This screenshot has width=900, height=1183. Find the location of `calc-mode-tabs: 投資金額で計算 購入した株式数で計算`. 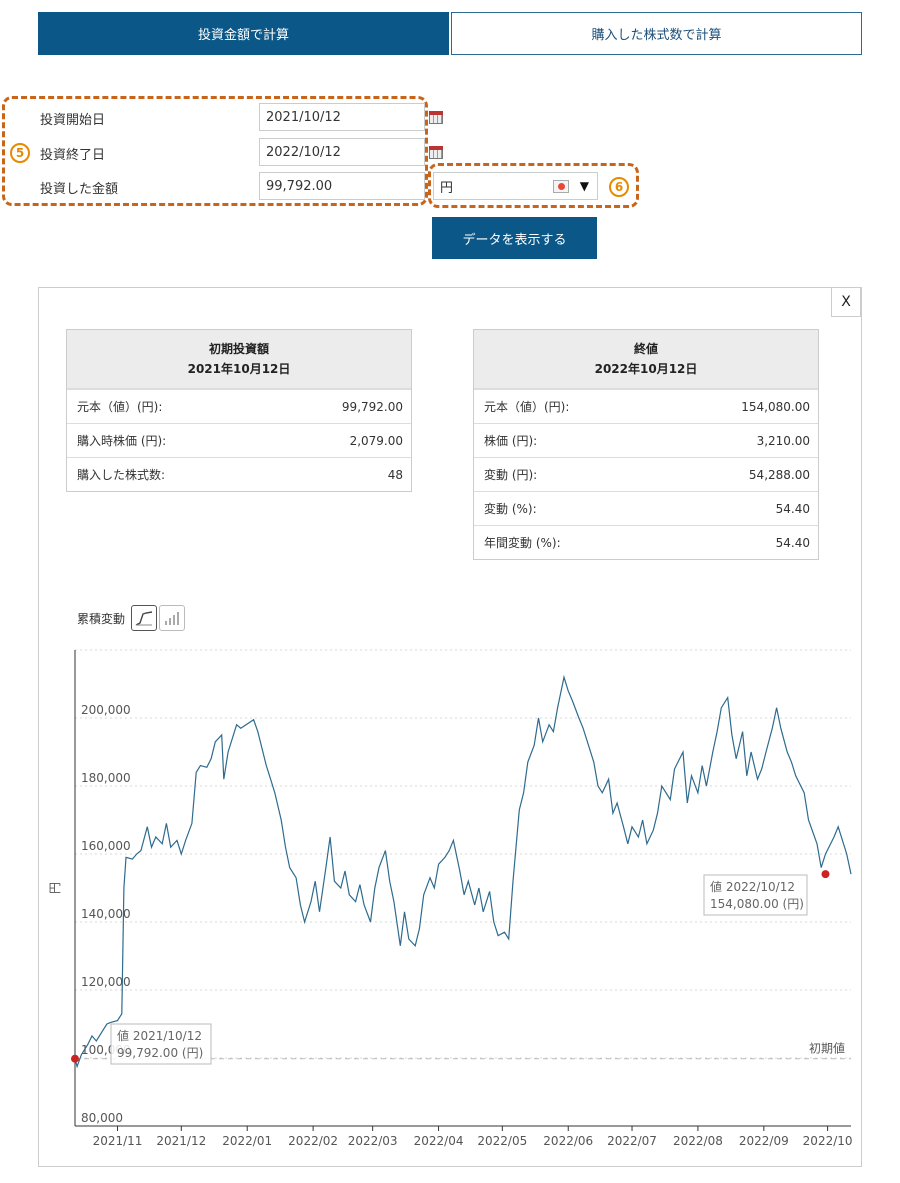

calc-mode-tabs: 投資金額で計算 購入した株式数で計算 is located at coordinates (450, 33).